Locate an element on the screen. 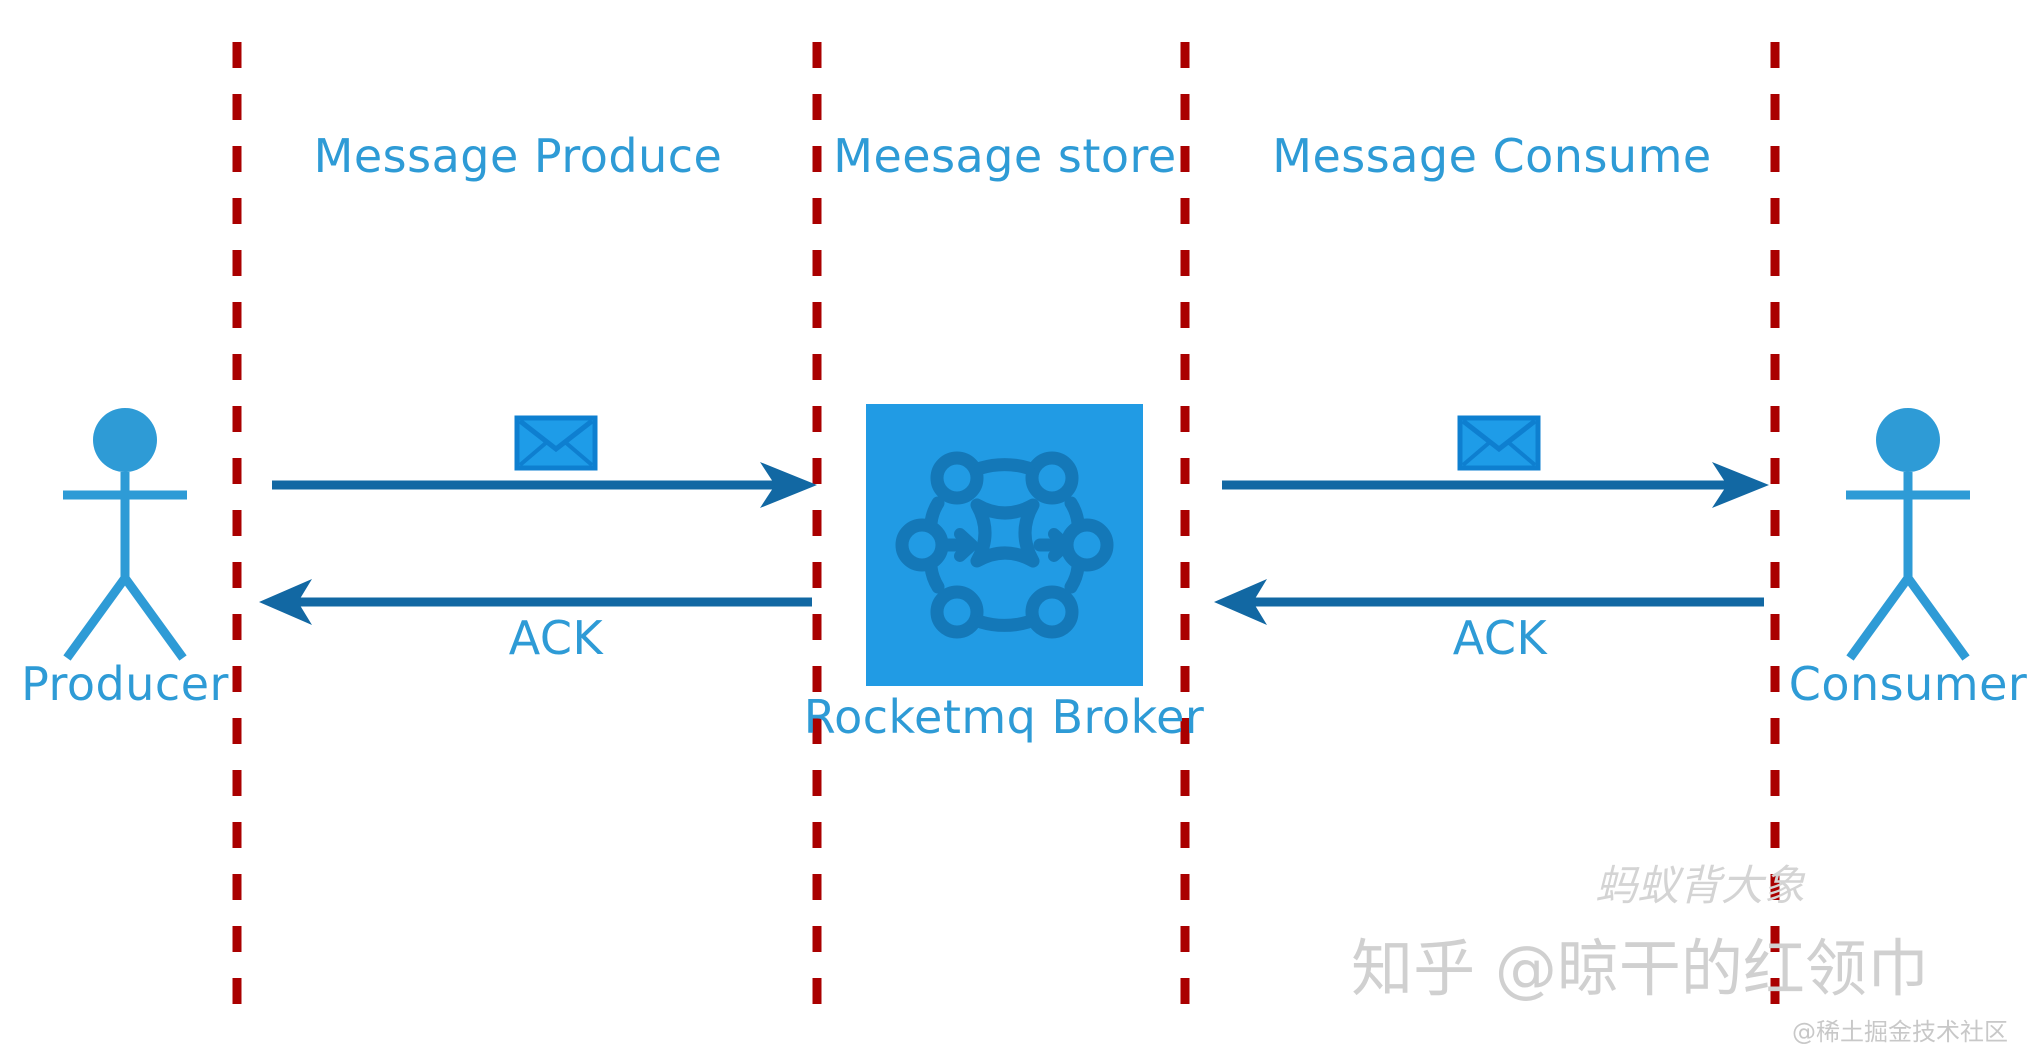  watermark-group: 蚂蚁背大象 知乎 @晾干的红领巾 @稀土掘金技术社区 is located at coordinates (1679, 953).